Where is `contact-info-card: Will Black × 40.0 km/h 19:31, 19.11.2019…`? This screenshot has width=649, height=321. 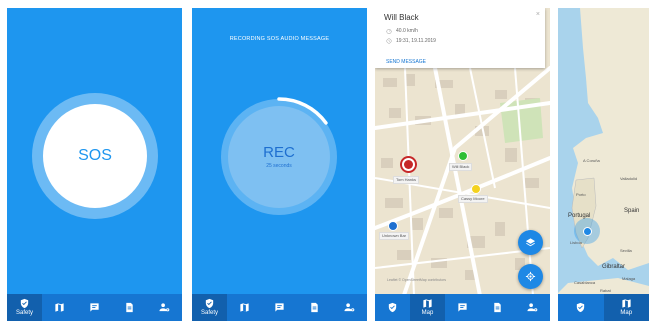 contact-info-card: Will Black × 40.0 km/h 19:31, 19.11.2019… is located at coordinates (460, 38).